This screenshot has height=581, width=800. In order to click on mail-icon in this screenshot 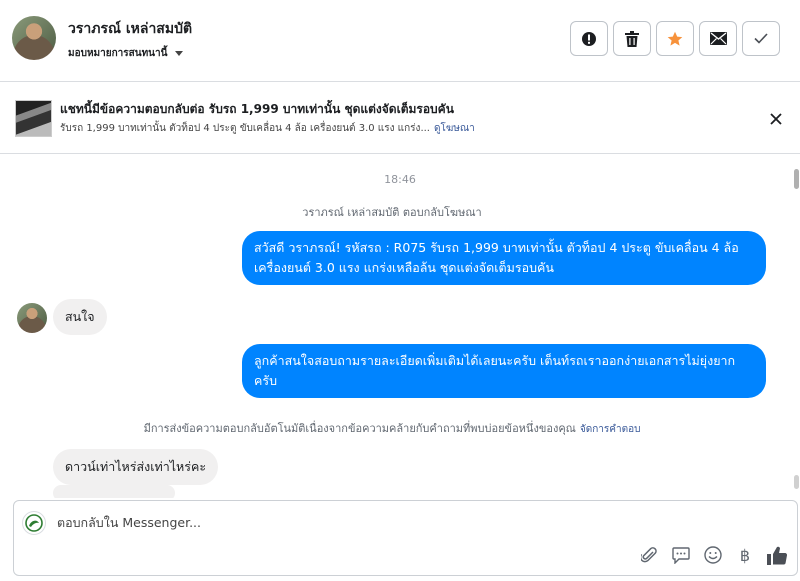, I will do `click(718, 38)`.